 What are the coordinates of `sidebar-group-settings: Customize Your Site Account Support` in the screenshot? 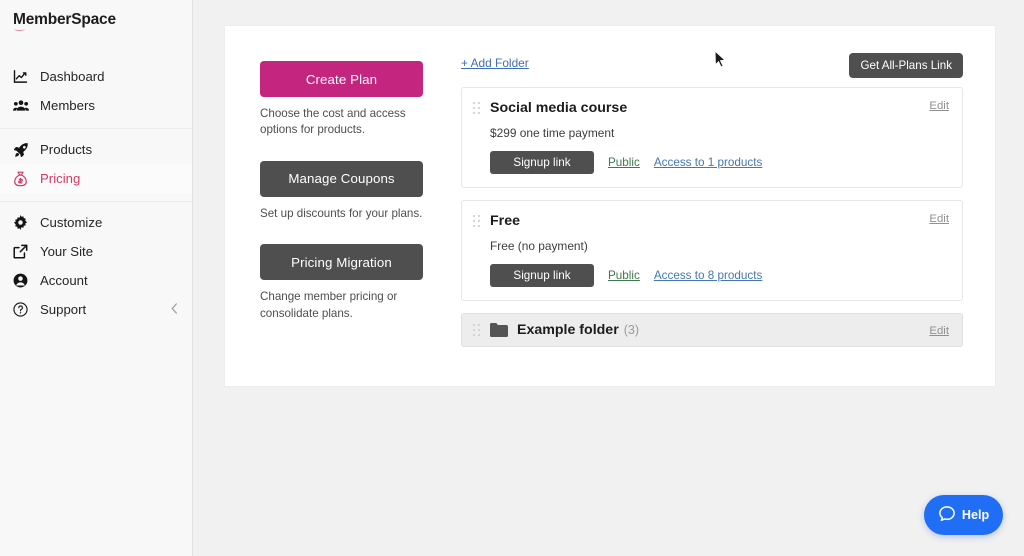 It's located at (96, 266).